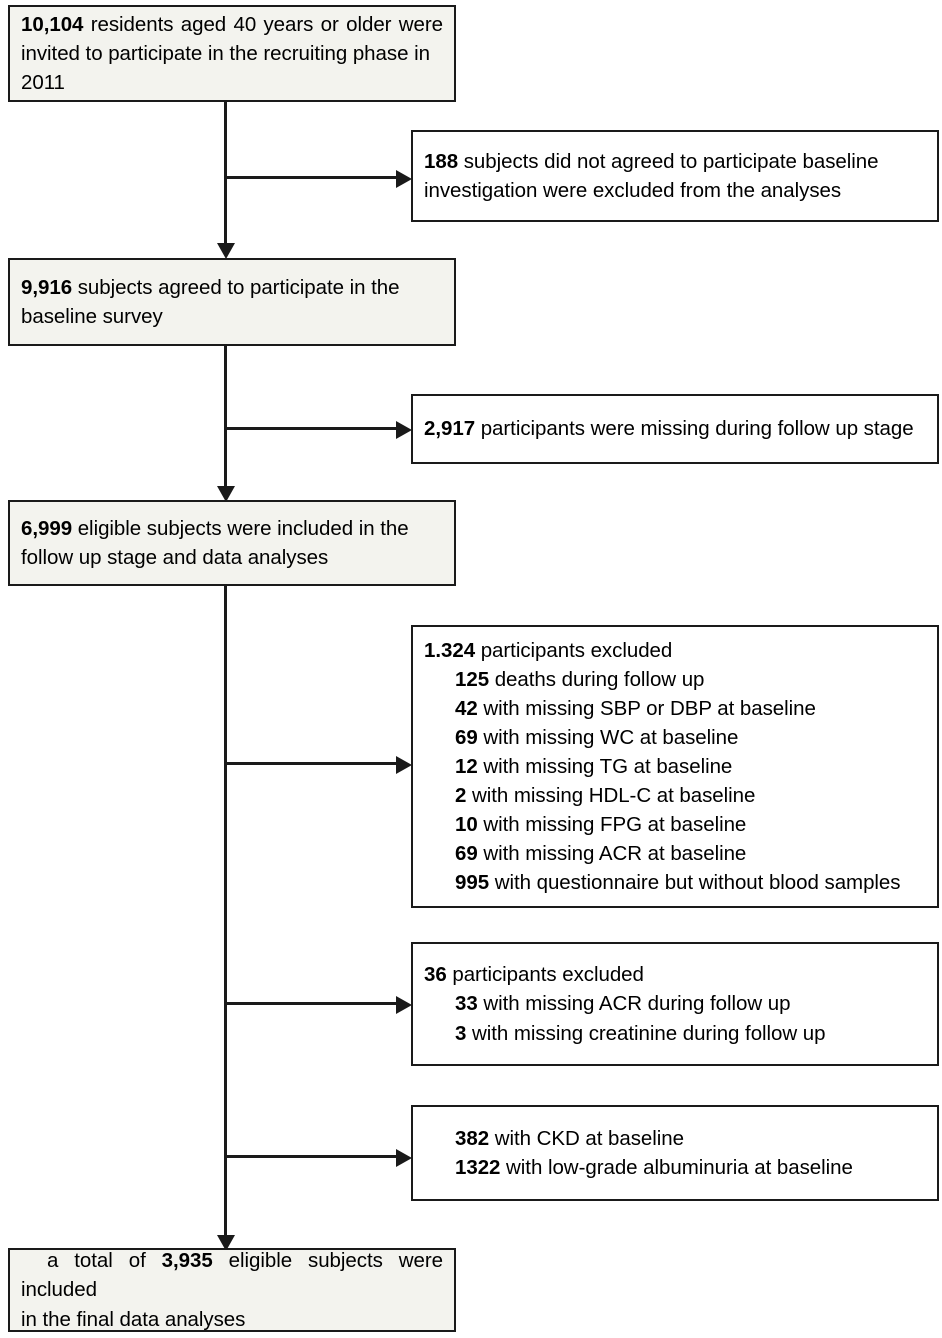  What do you see at coordinates (240, 528) in the screenshot?
I see `eligible-line1: eligible subjects were included in the` at bounding box center [240, 528].